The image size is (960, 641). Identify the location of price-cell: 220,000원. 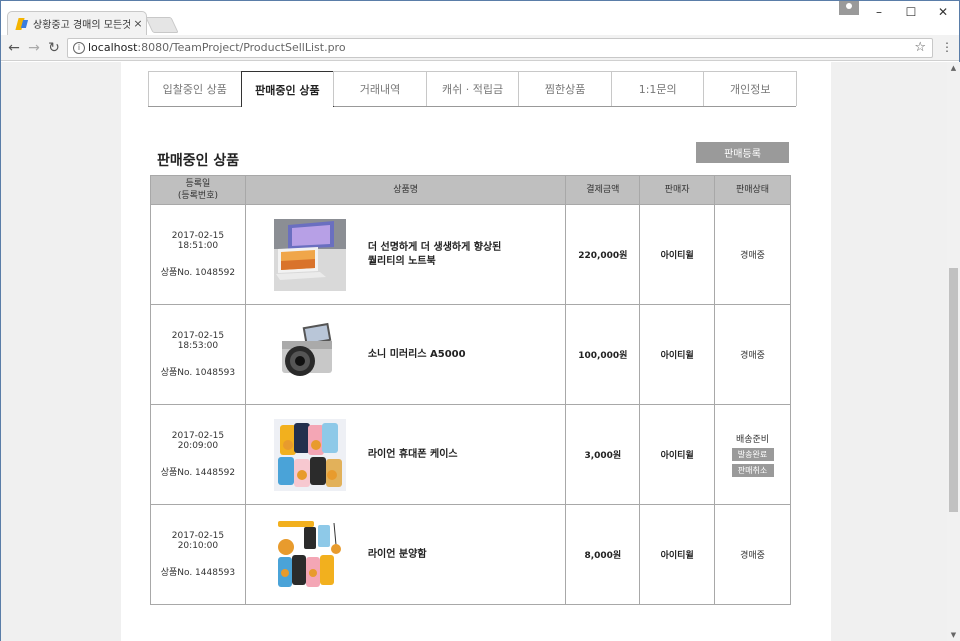
(603, 254).